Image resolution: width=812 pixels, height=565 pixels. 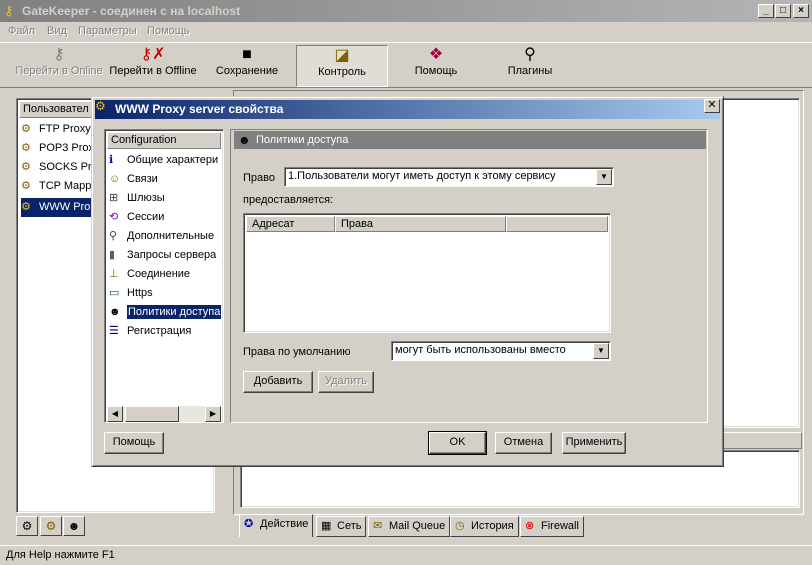 What do you see at coordinates (21, 31) in the screenshot?
I see `menu-file: Файл` at bounding box center [21, 31].